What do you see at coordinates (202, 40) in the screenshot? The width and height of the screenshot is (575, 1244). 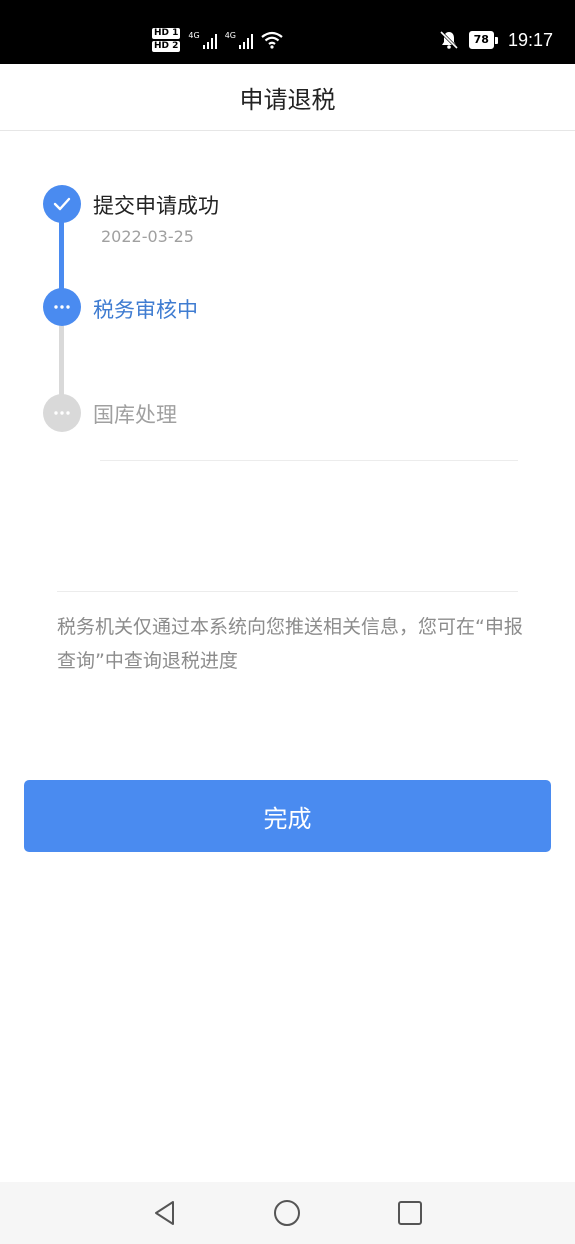 I see `signal-1-icon: 4G` at bounding box center [202, 40].